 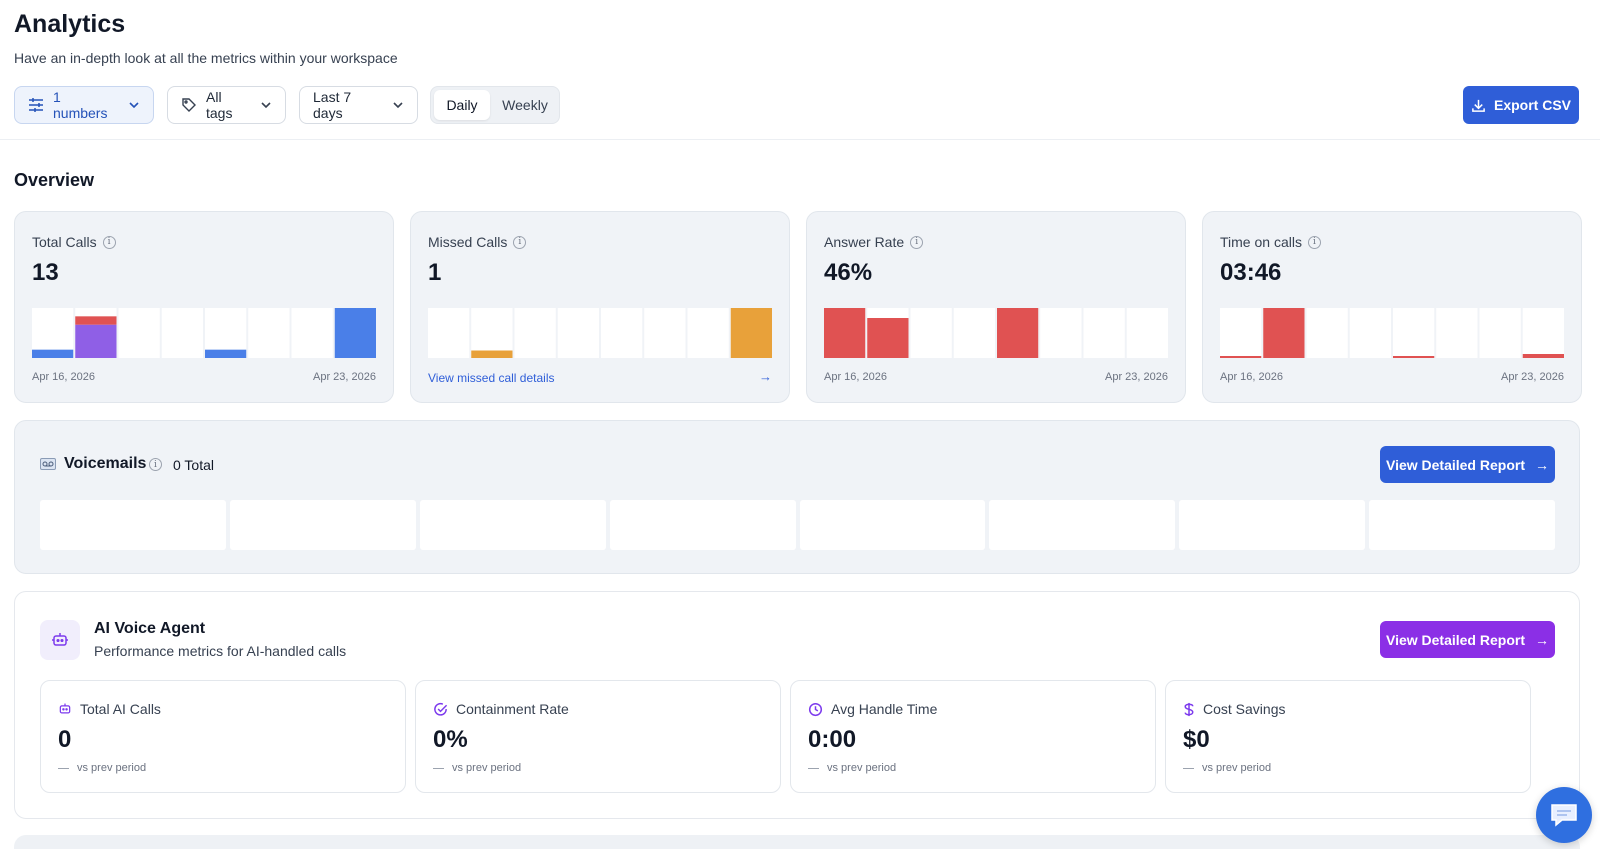 I want to click on tags-filter-label: All tags, so click(x=219, y=105).